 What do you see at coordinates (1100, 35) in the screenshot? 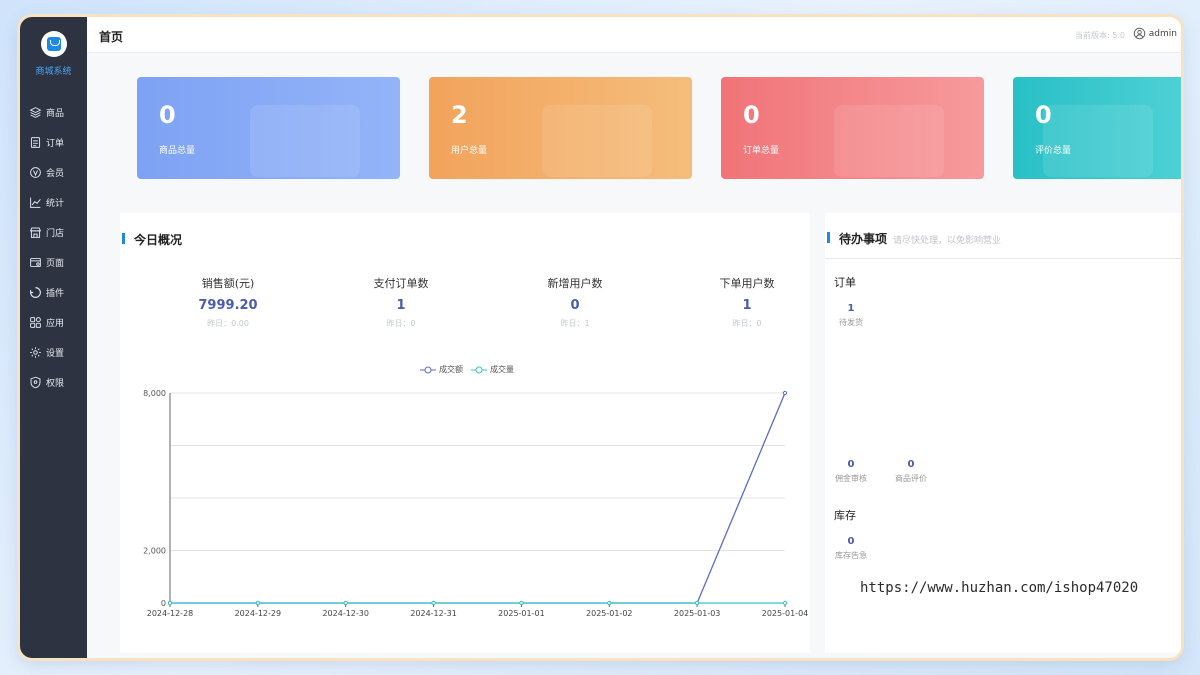
I see `version-label: 当前版本: 5.0` at bounding box center [1100, 35].